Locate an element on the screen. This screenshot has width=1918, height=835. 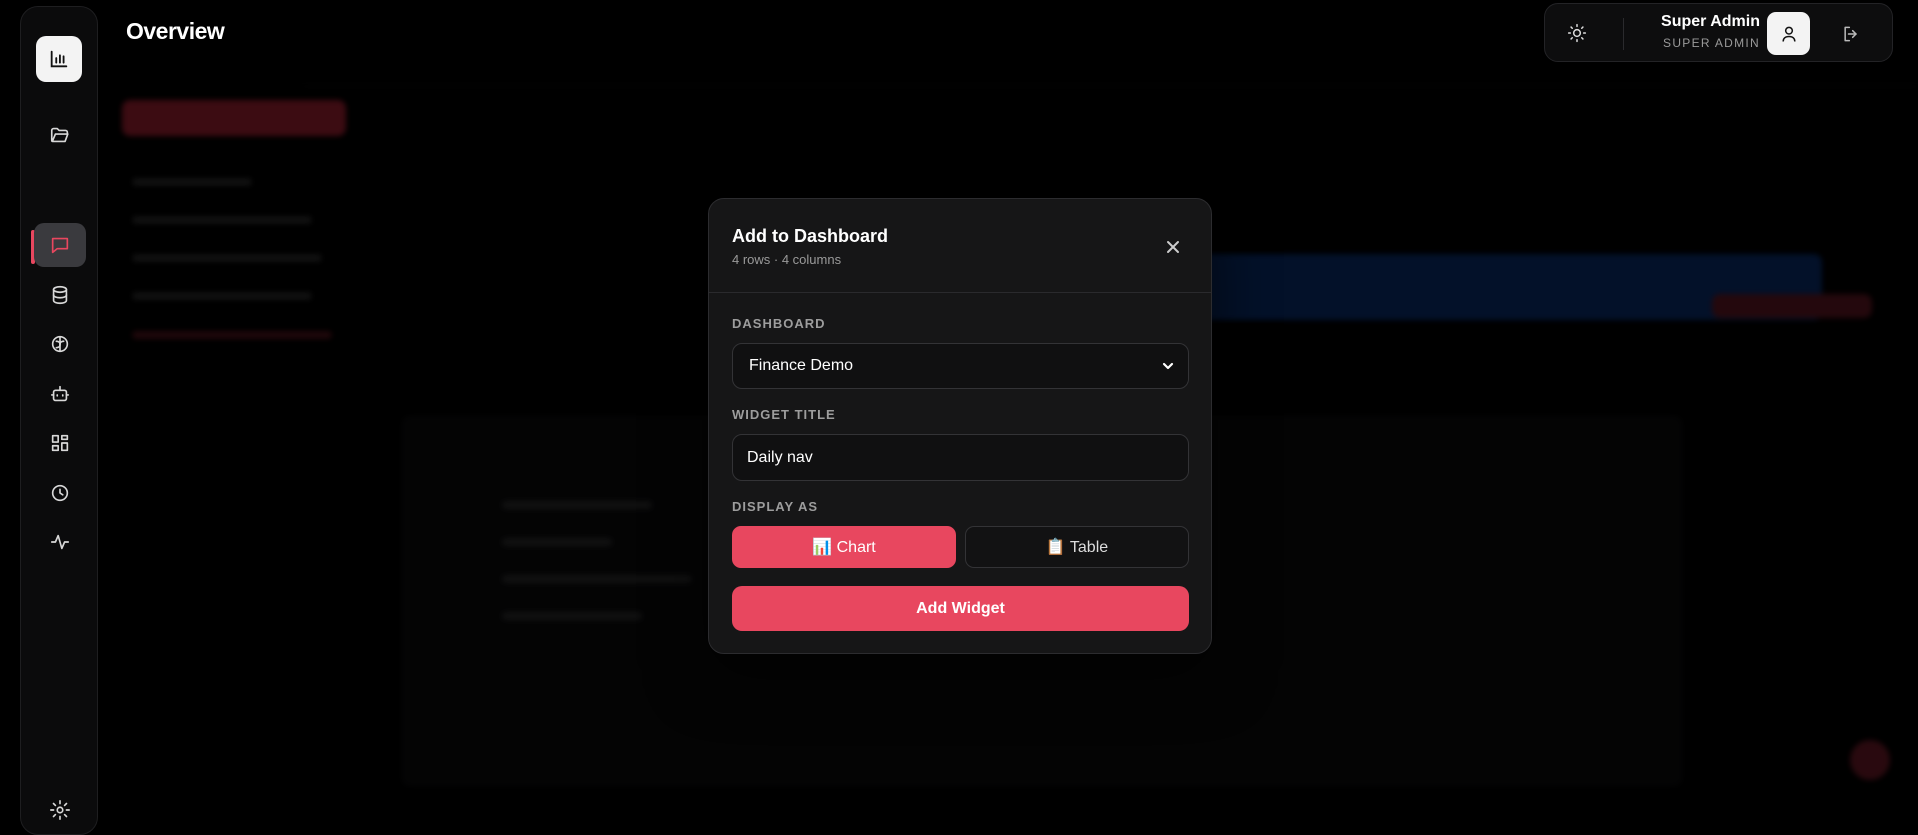
logout-button is located at coordinates (1851, 34).